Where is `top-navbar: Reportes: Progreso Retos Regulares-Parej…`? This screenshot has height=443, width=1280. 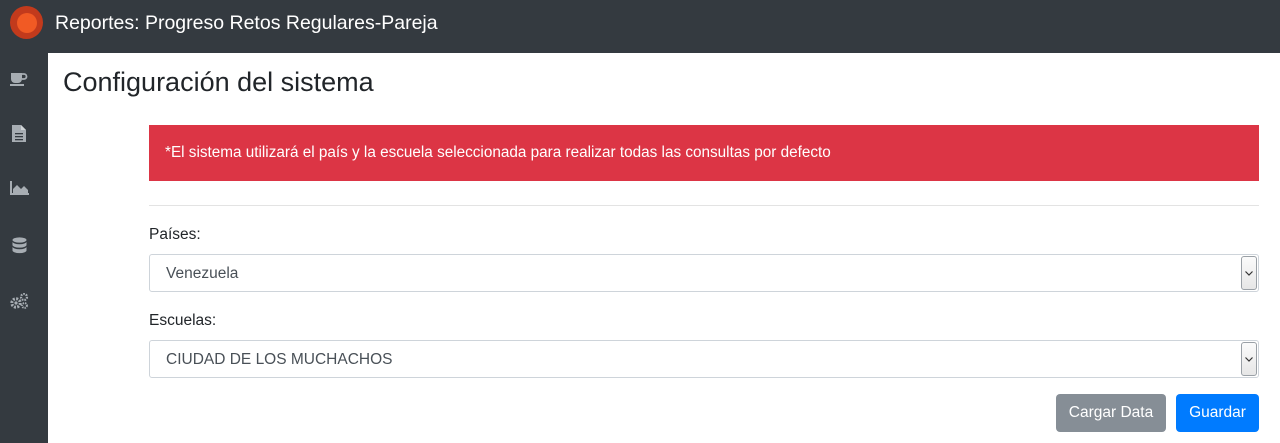 top-navbar: Reportes: Progreso Retos Regulares-Parej… is located at coordinates (640, 26).